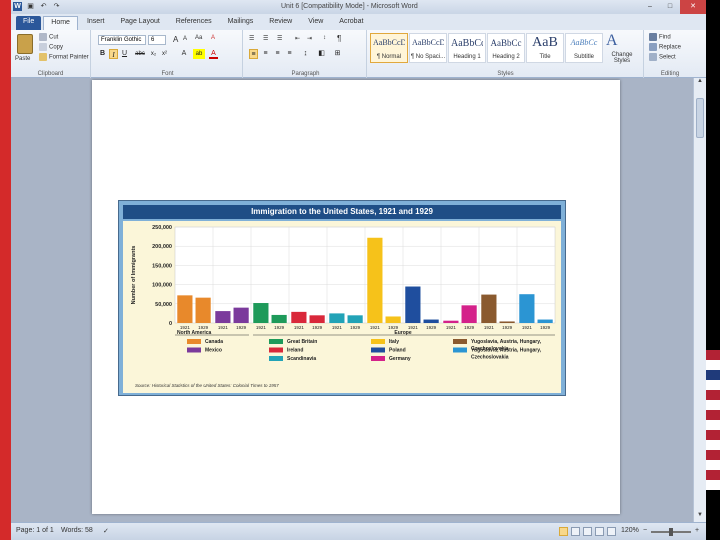 The image size is (720, 540). I want to click on tab-acrobat: Acrobat, so click(351, 23).